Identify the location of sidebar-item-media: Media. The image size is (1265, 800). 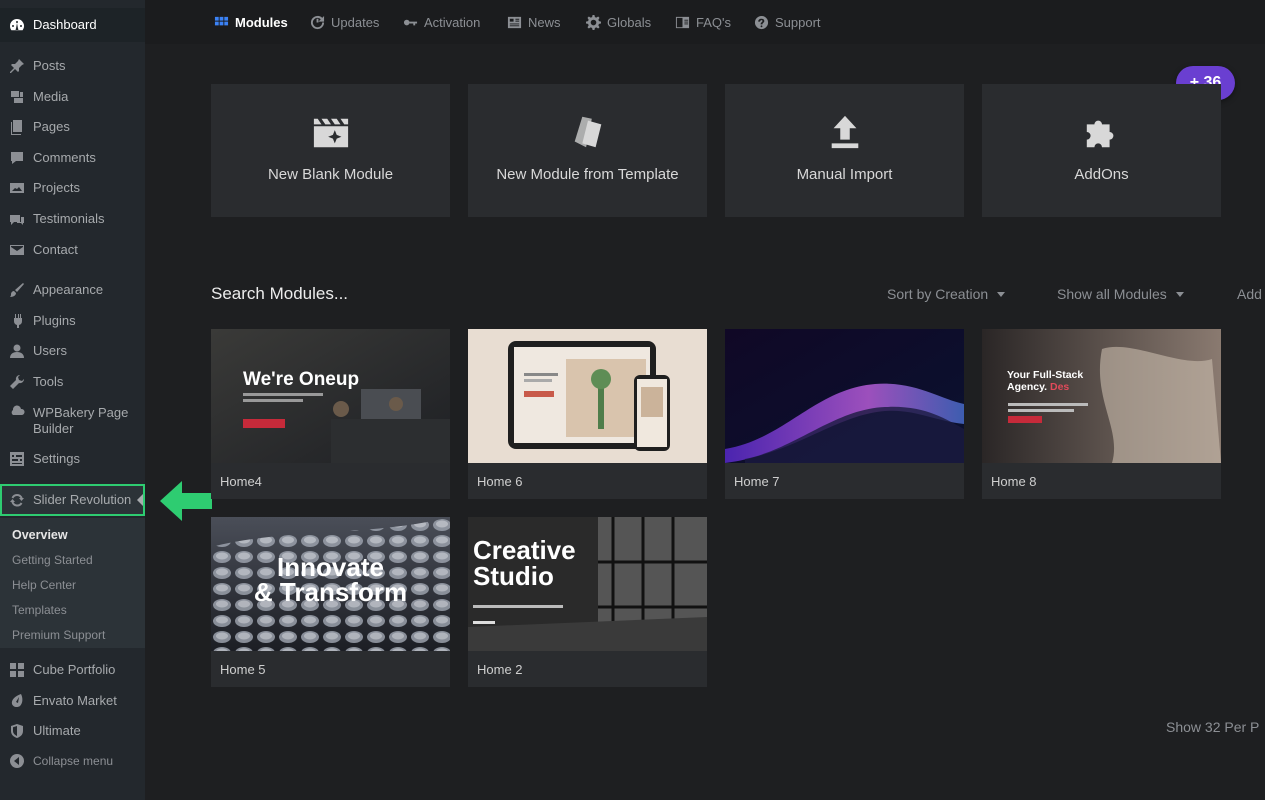
(72, 97).